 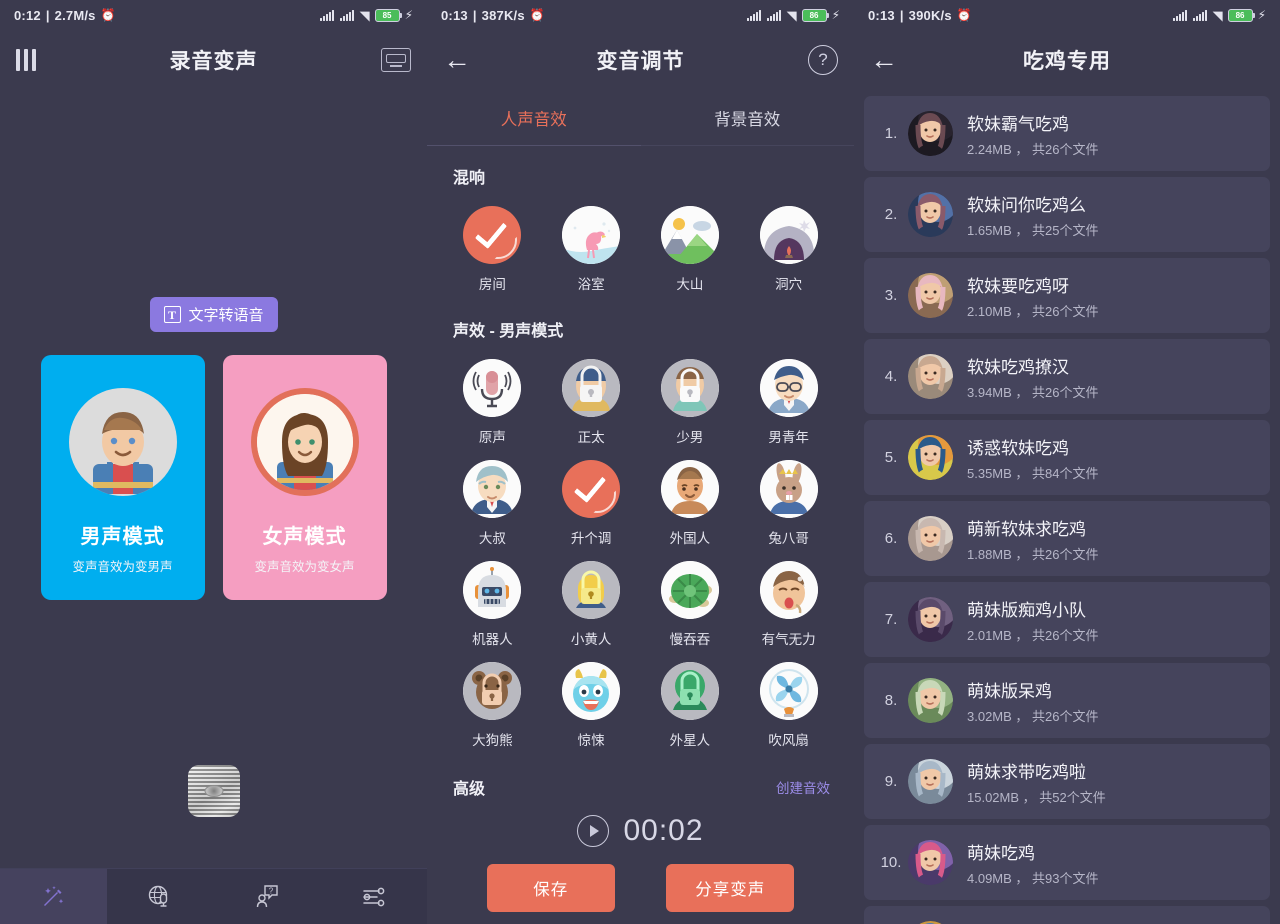 I want to click on advanced-label: 高级, so click(x=469, y=789).